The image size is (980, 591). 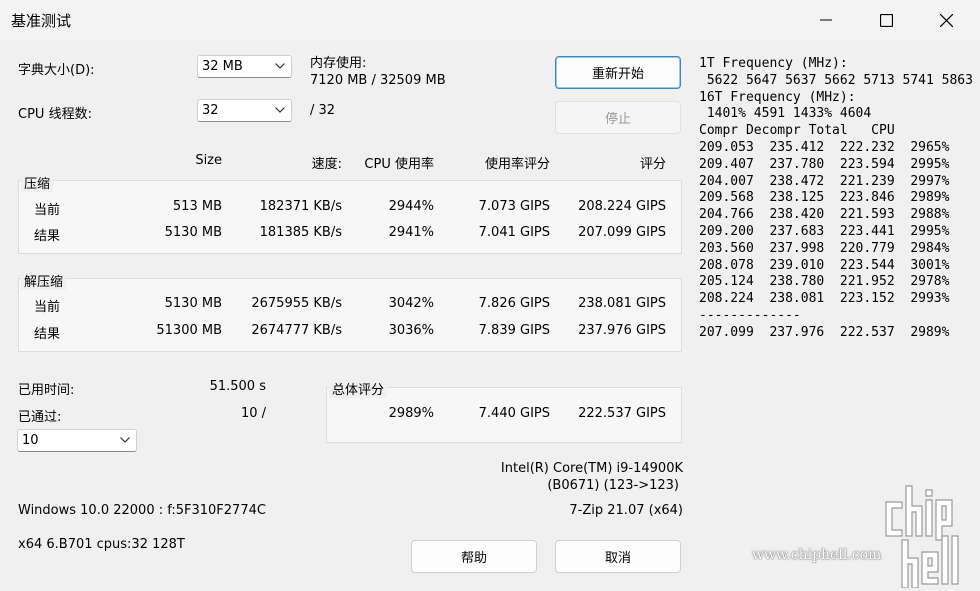 I want to click on header-cpu-usage: CPU 使用率, so click(x=399, y=164).